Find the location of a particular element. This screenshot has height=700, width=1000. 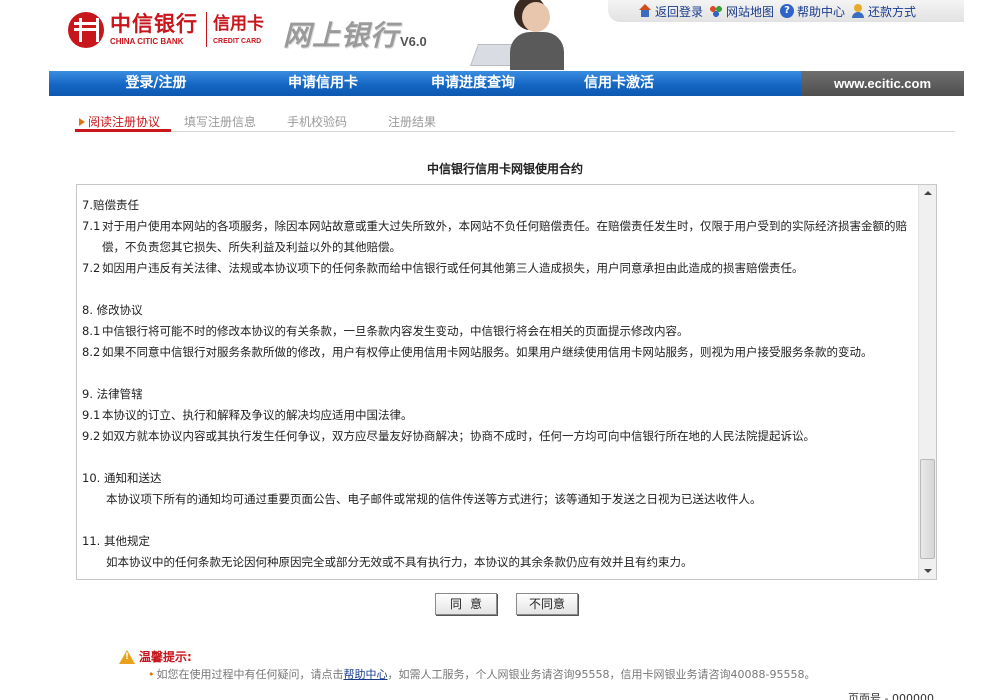

nav-login-register: 登录/注册 is located at coordinates (156, 83).